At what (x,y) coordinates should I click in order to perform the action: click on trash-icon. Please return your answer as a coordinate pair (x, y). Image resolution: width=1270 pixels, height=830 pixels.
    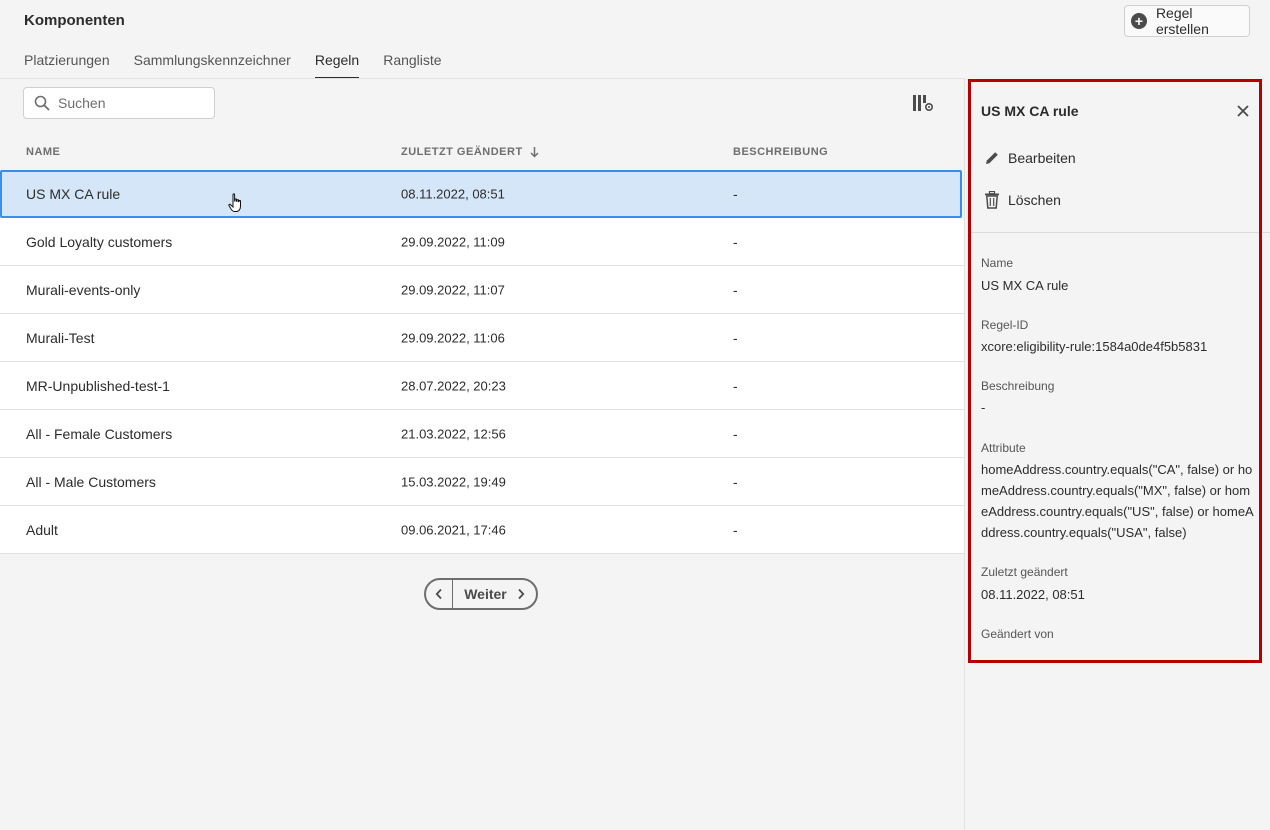
    Looking at the image, I should click on (992, 200).